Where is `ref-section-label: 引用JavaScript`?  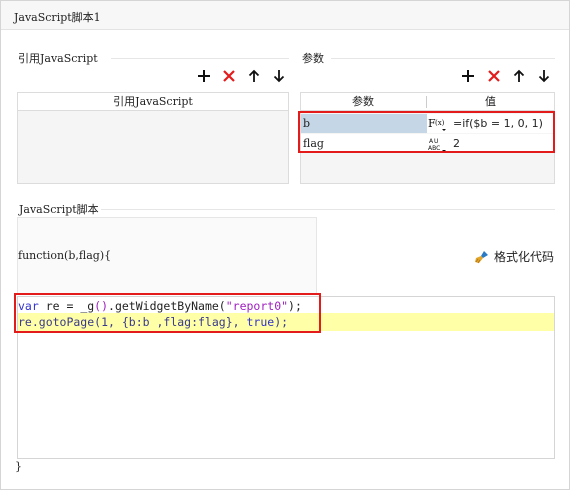
ref-section-label: 引用JavaScript is located at coordinates (60, 58).